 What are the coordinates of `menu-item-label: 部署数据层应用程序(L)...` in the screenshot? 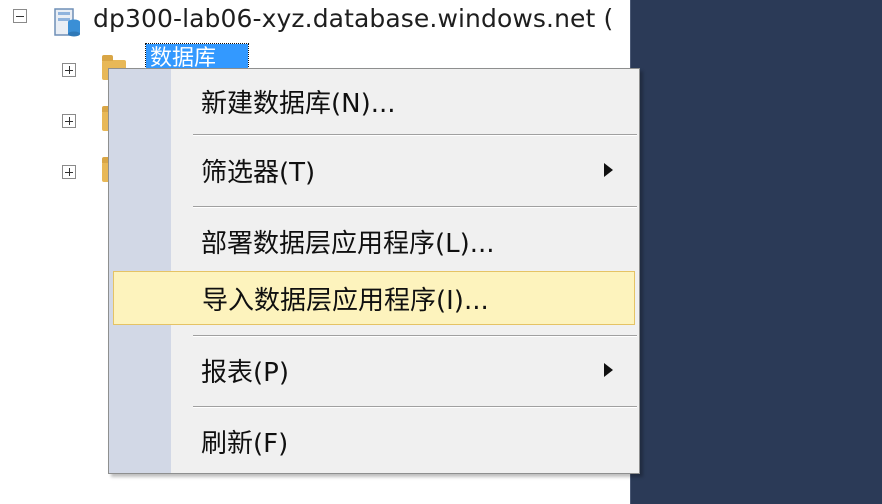 It's located at (348, 243).